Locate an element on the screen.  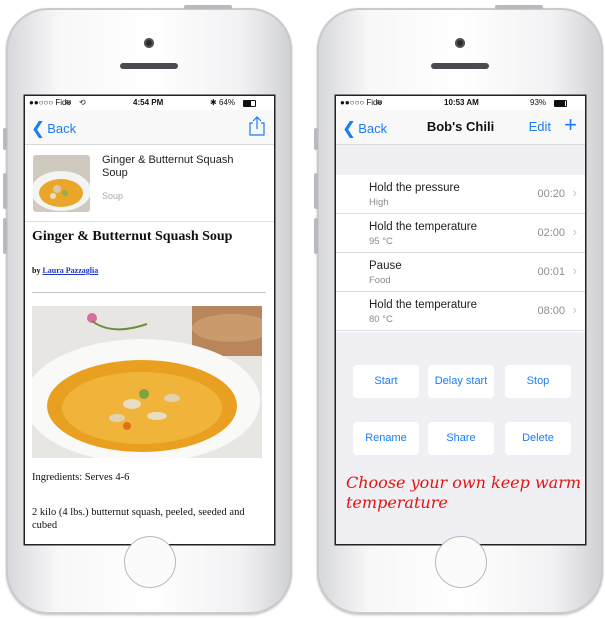
byline: by Laura Pazzaglia is located at coordinates (65, 270).